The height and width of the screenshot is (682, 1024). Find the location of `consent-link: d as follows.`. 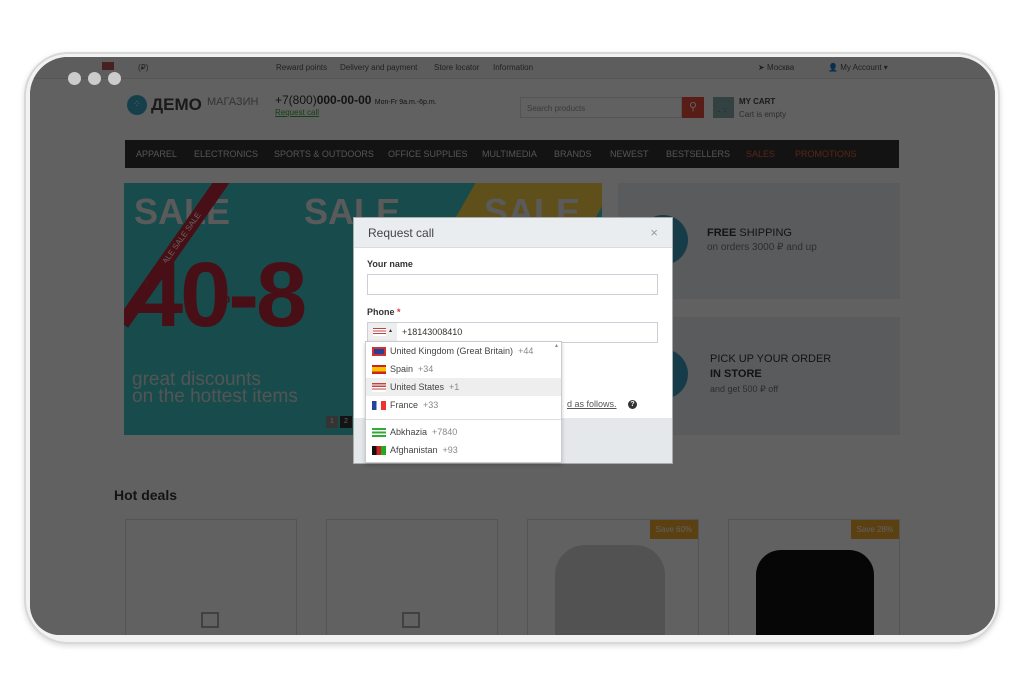

consent-link: d as follows. is located at coordinates (592, 404).